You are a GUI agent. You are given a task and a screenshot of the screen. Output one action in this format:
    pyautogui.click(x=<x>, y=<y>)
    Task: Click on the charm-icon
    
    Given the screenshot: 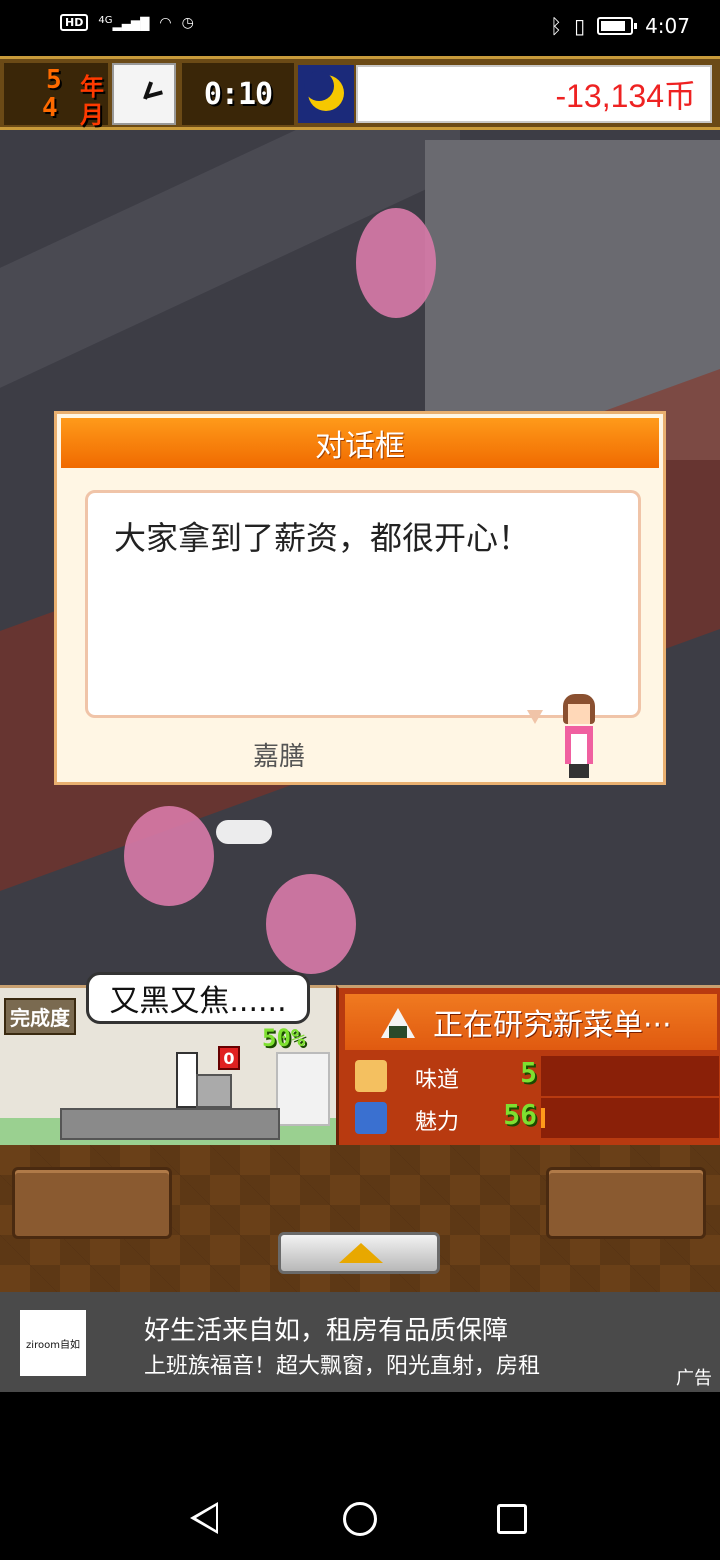 What is the action you would take?
    pyautogui.click(x=371, y=1118)
    